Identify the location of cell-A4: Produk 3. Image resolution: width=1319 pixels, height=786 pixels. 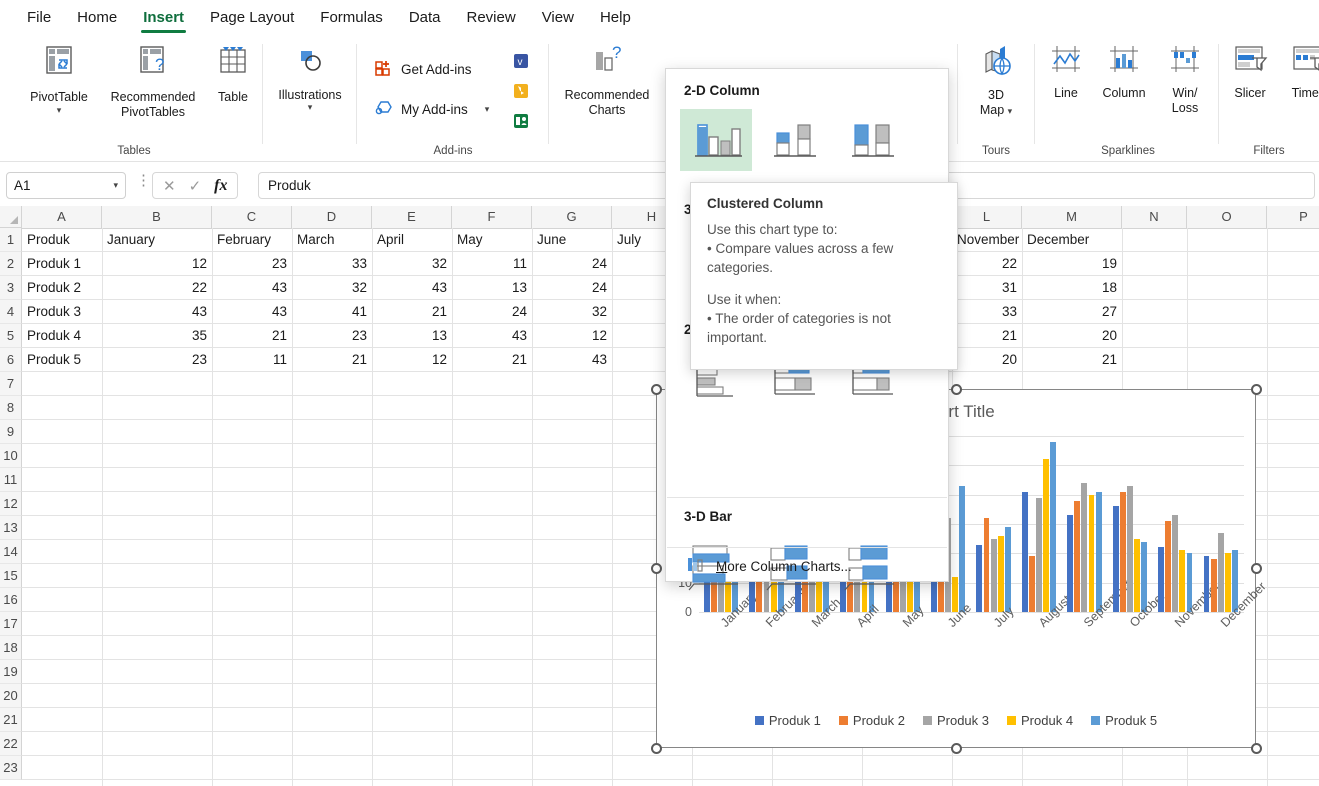
(62, 312).